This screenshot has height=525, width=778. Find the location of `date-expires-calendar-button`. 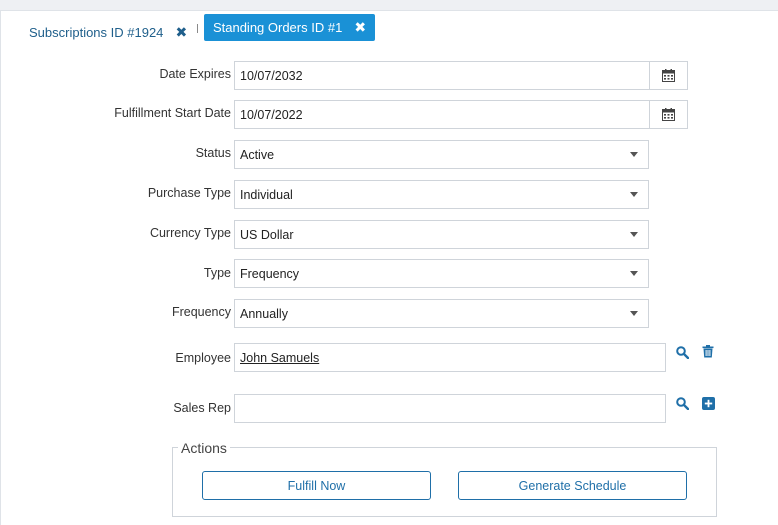

date-expires-calendar-button is located at coordinates (669, 75).